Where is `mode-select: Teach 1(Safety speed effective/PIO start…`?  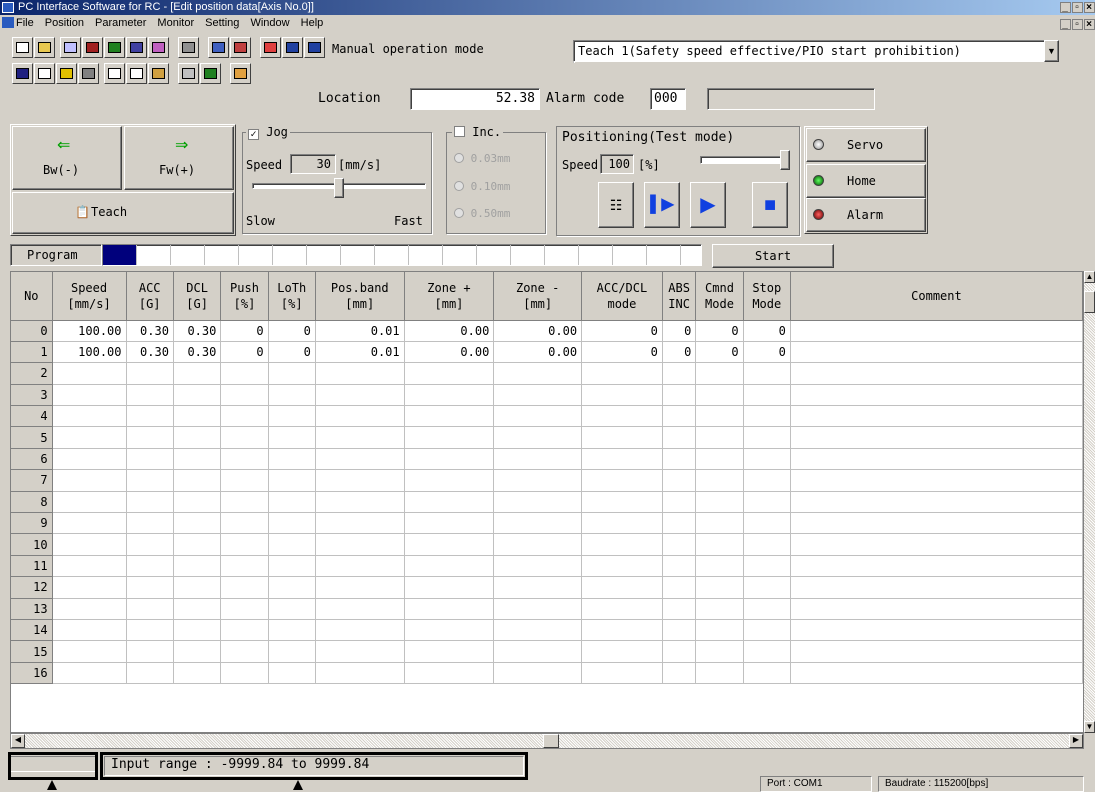
mode-select: Teach 1(Safety speed effective/PIO start… is located at coordinates (811, 51).